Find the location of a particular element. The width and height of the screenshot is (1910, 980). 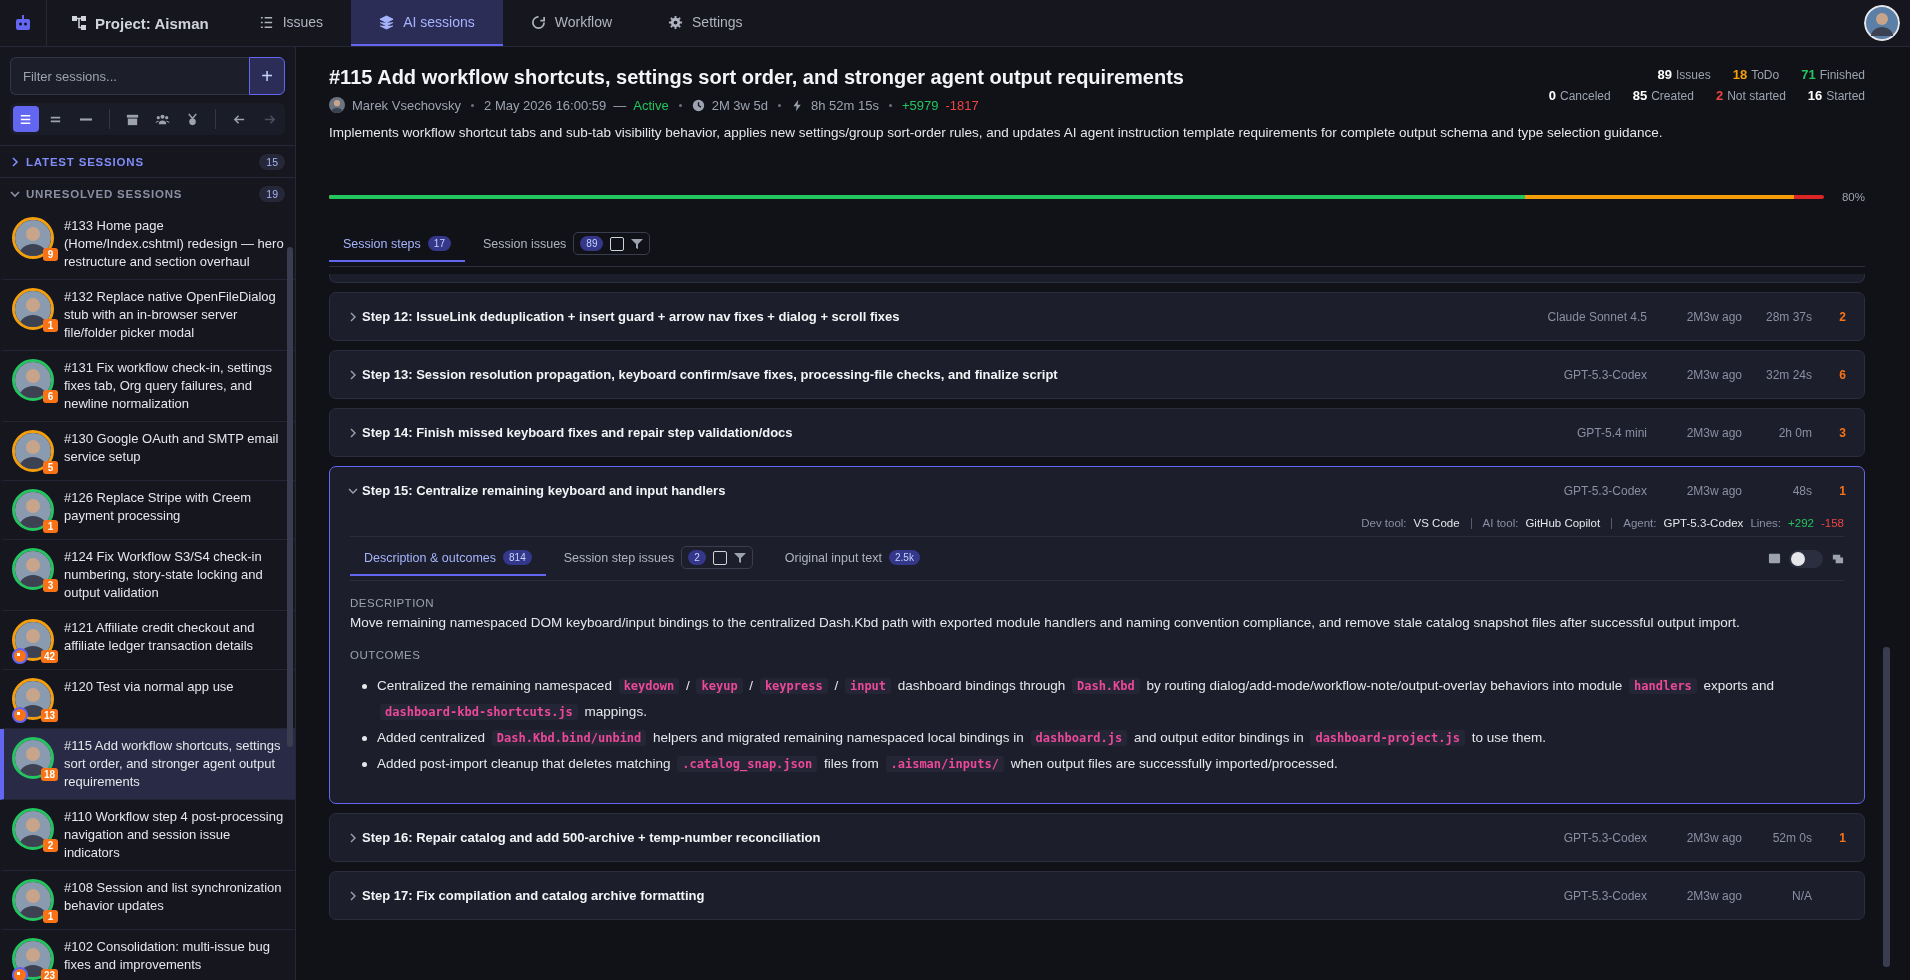

add-button: + is located at coordinates (267, 76).